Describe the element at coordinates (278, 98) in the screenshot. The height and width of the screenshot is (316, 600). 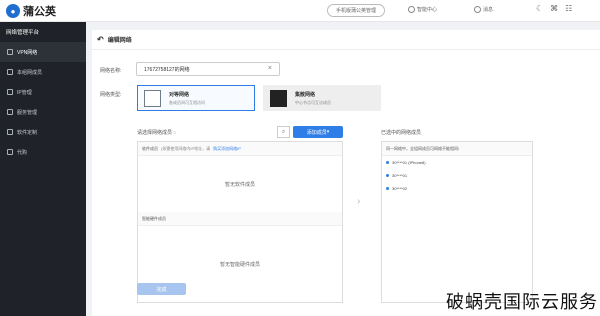
I see `hub-network-icon` at that location.